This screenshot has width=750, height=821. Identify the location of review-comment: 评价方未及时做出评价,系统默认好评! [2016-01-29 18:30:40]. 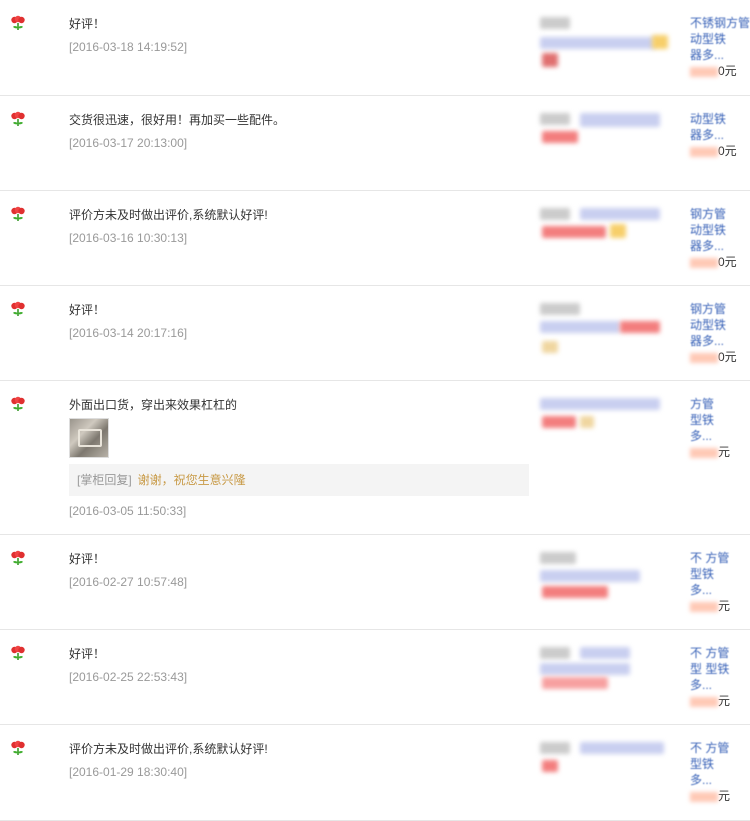
(299, 760).